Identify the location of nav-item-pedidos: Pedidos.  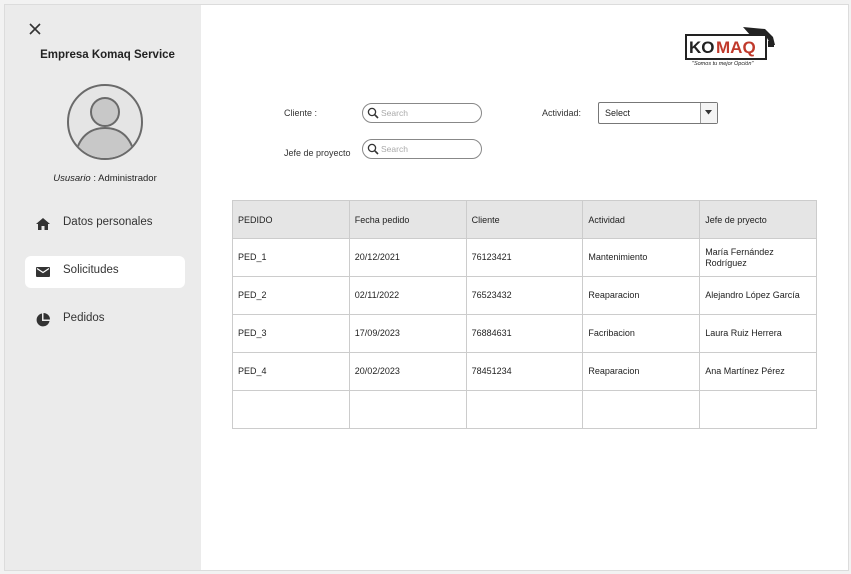
(105, 320).